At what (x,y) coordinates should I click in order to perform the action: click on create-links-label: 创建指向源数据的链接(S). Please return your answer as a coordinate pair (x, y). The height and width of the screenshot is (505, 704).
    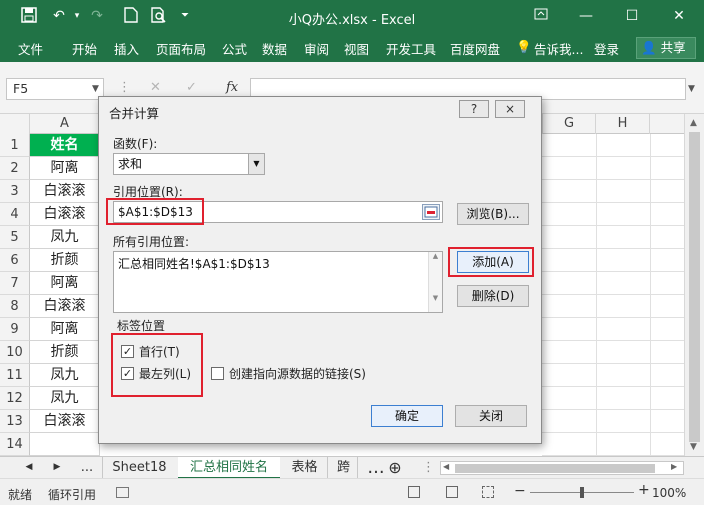
    Looking at the image, I should click on (297, 373).